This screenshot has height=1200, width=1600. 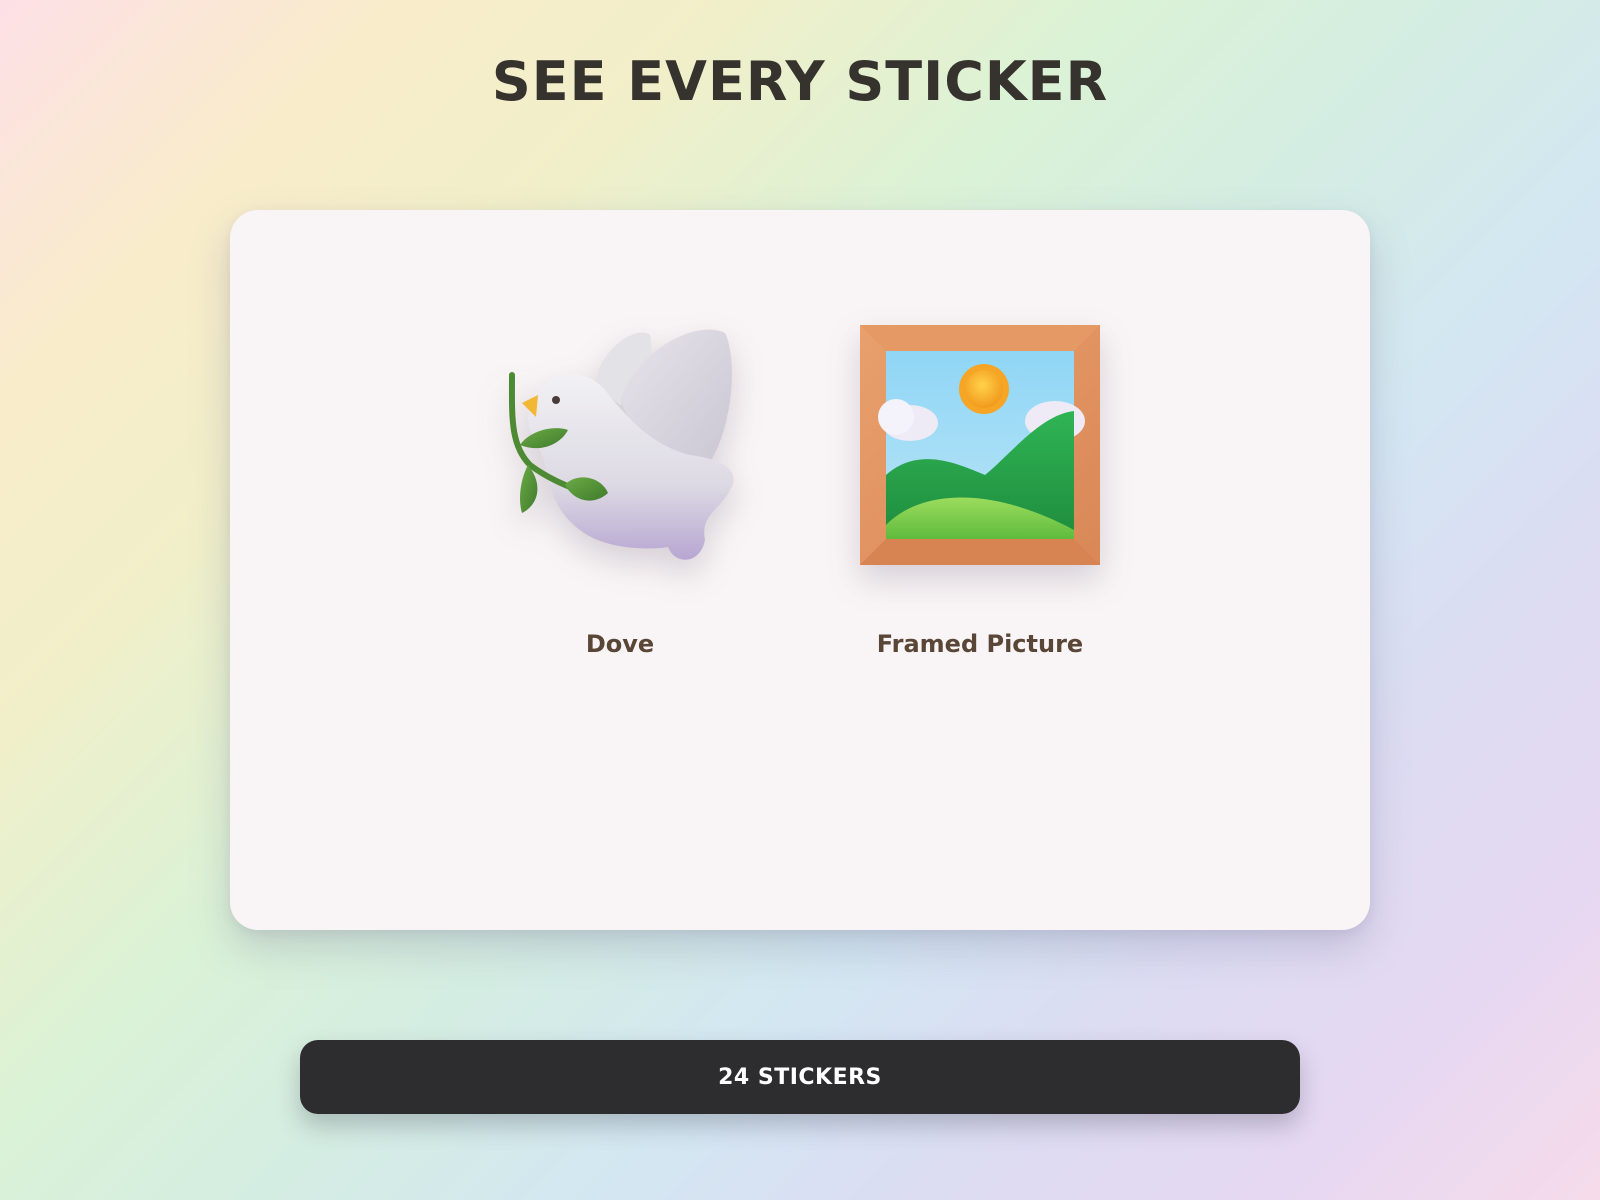 I want to click on sticker-card-dove: Dove, so click(x=620, y=450).